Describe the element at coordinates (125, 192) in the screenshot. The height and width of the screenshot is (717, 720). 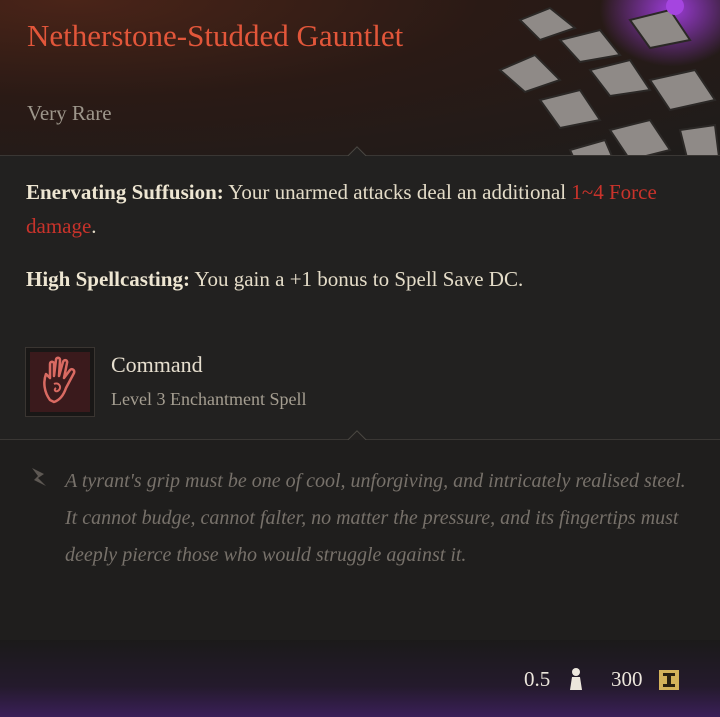
I see `passive-name: Enervating Suffusion:` at that location.